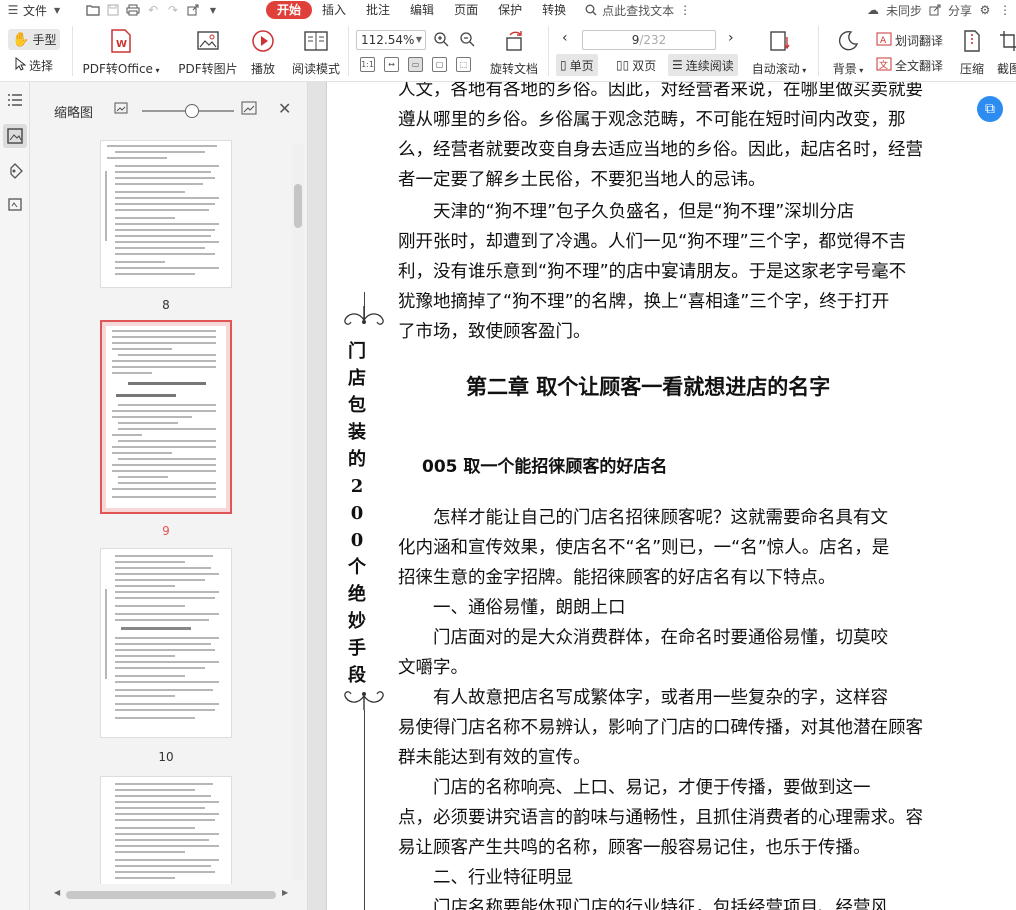 The width and height of the screenshot is (1016, 910). Describe the element at coordinates (685, 10) in the screenshot. I see `more-vertical-icon: ⋮` at that location.